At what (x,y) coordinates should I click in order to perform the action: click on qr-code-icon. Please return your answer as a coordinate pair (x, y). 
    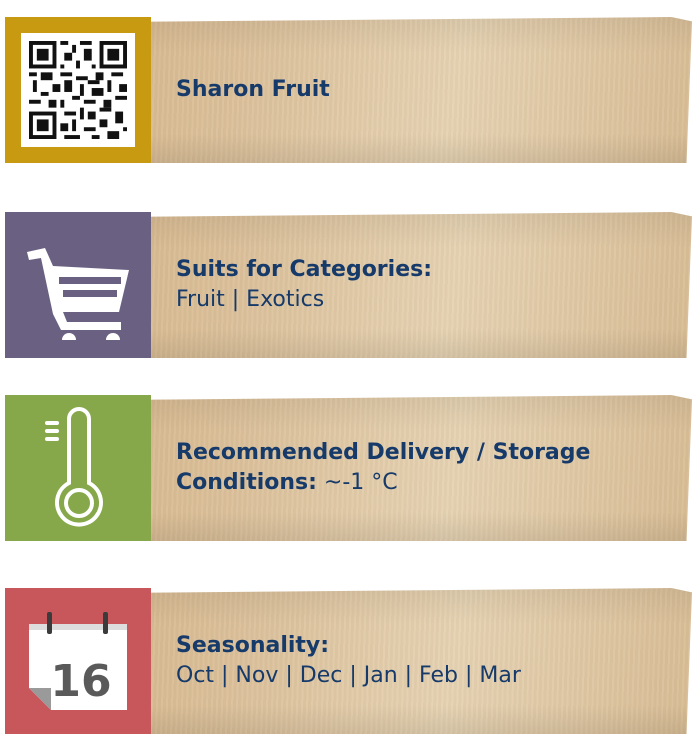
    Looking at the image, I should click on (78, 90).